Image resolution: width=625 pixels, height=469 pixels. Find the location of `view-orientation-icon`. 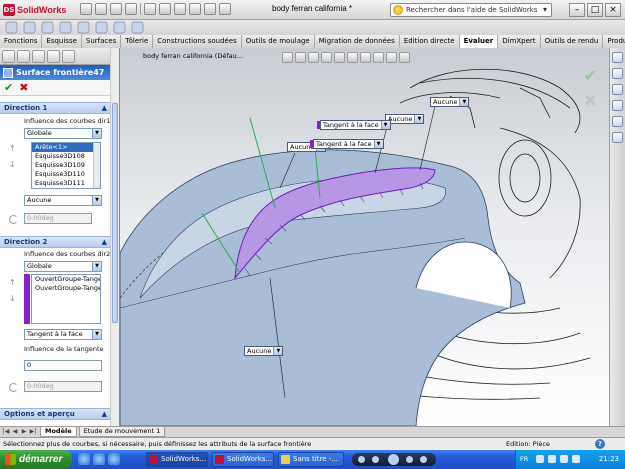

view-orientation-icon is located at coordinates (339, 57).